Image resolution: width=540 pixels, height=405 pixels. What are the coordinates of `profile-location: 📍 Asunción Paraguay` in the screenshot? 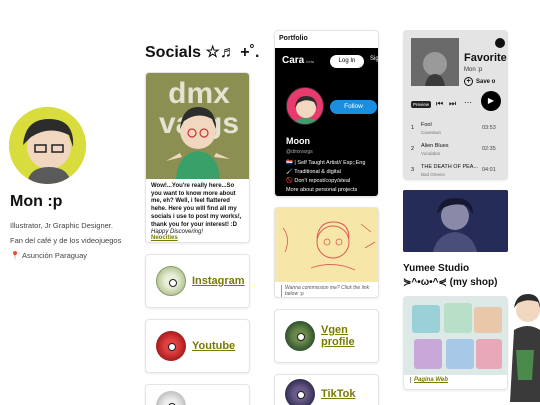 It's located at (48, 255).